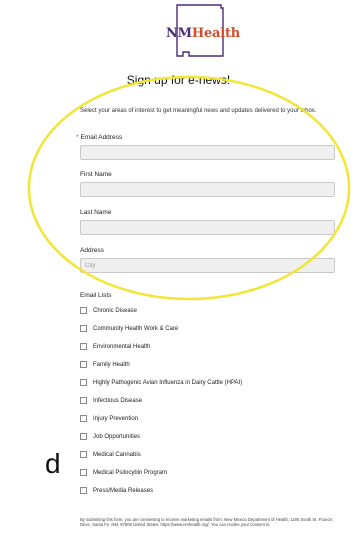 This screenshot has height=535, width=357. Describe the element at coordinates (115, 310) in the screenshot. I see `option-label: Chronic Disease` at that location.